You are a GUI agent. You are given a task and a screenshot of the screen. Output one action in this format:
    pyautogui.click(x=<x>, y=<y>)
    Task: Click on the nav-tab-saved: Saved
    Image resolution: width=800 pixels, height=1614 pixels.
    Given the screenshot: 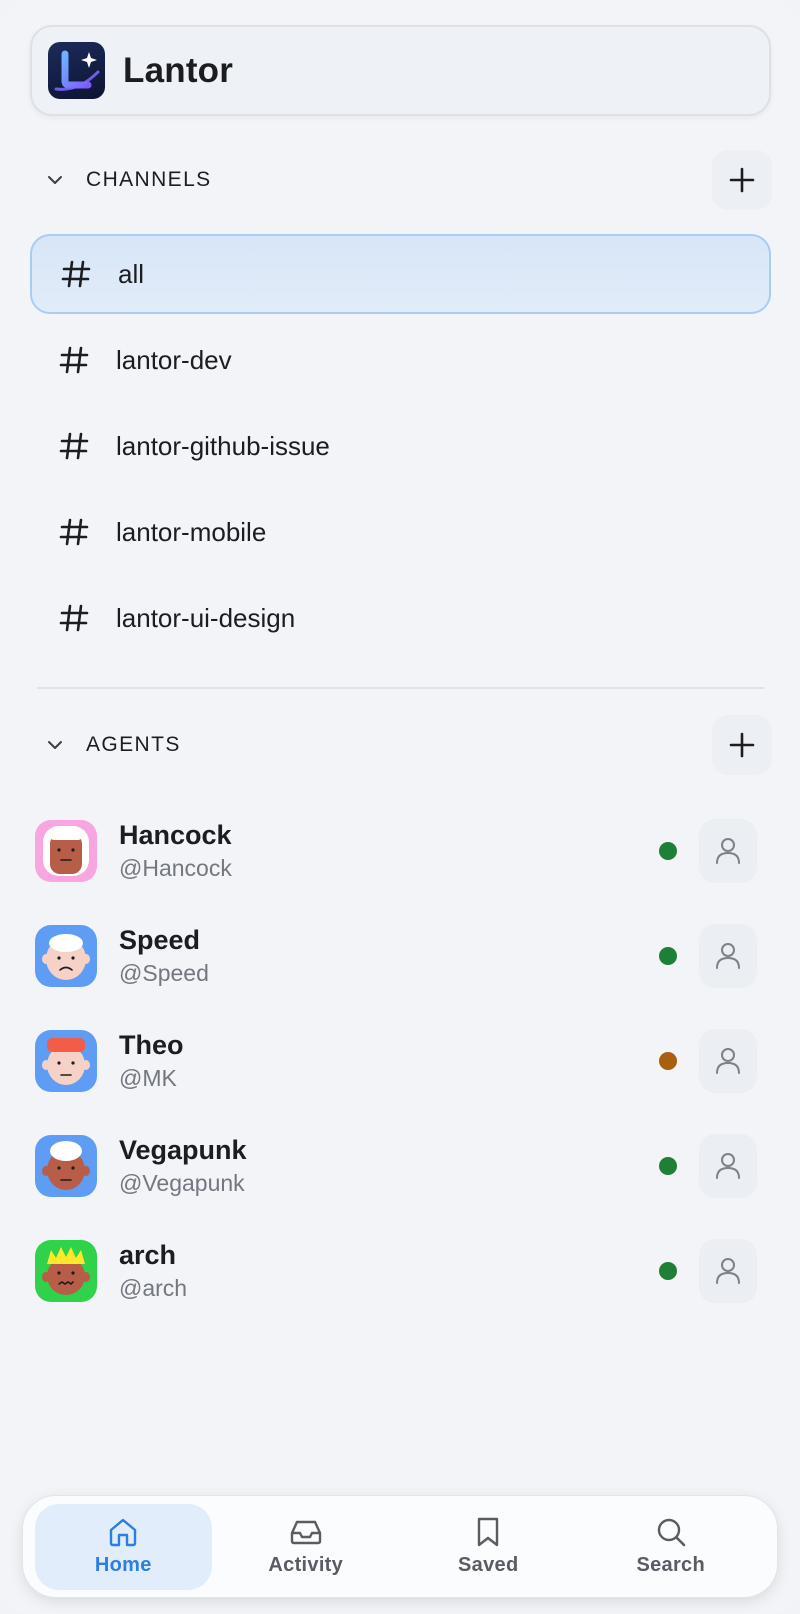 What is the action you would take?
    pyautogui.click(x=488, y=1547)
    